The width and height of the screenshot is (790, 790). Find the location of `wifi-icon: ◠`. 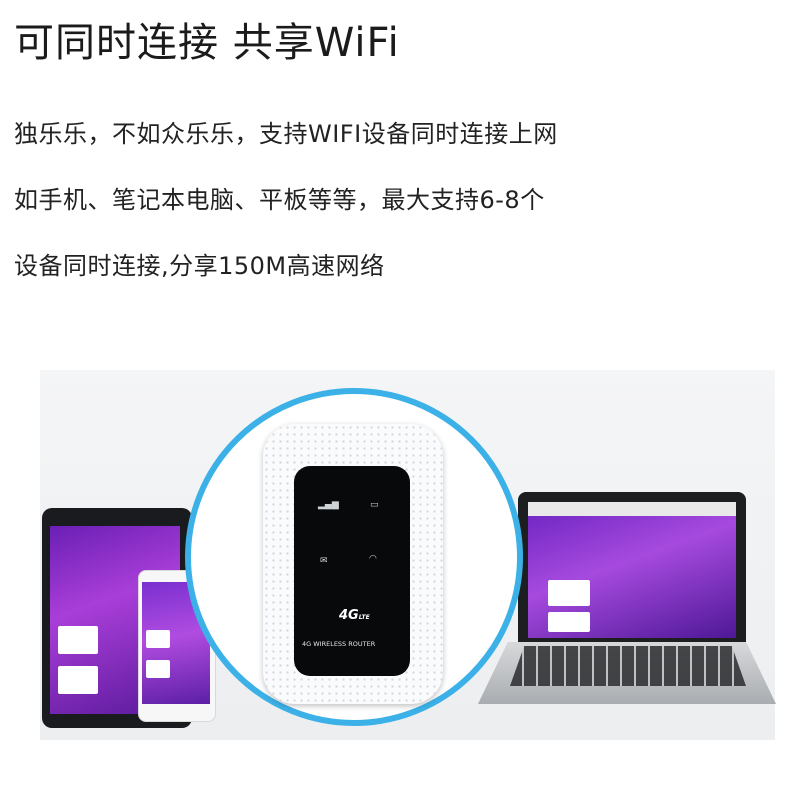

wifi-icon: ◠ is located at coordinates (373, 559).